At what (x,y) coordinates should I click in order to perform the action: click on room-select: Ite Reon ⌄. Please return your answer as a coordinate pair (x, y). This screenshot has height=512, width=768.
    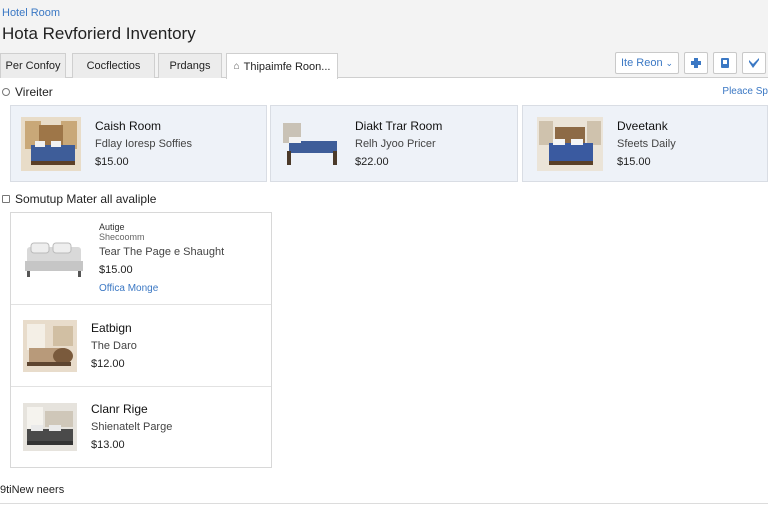
    Looking at the image, I should click on (647, 63).